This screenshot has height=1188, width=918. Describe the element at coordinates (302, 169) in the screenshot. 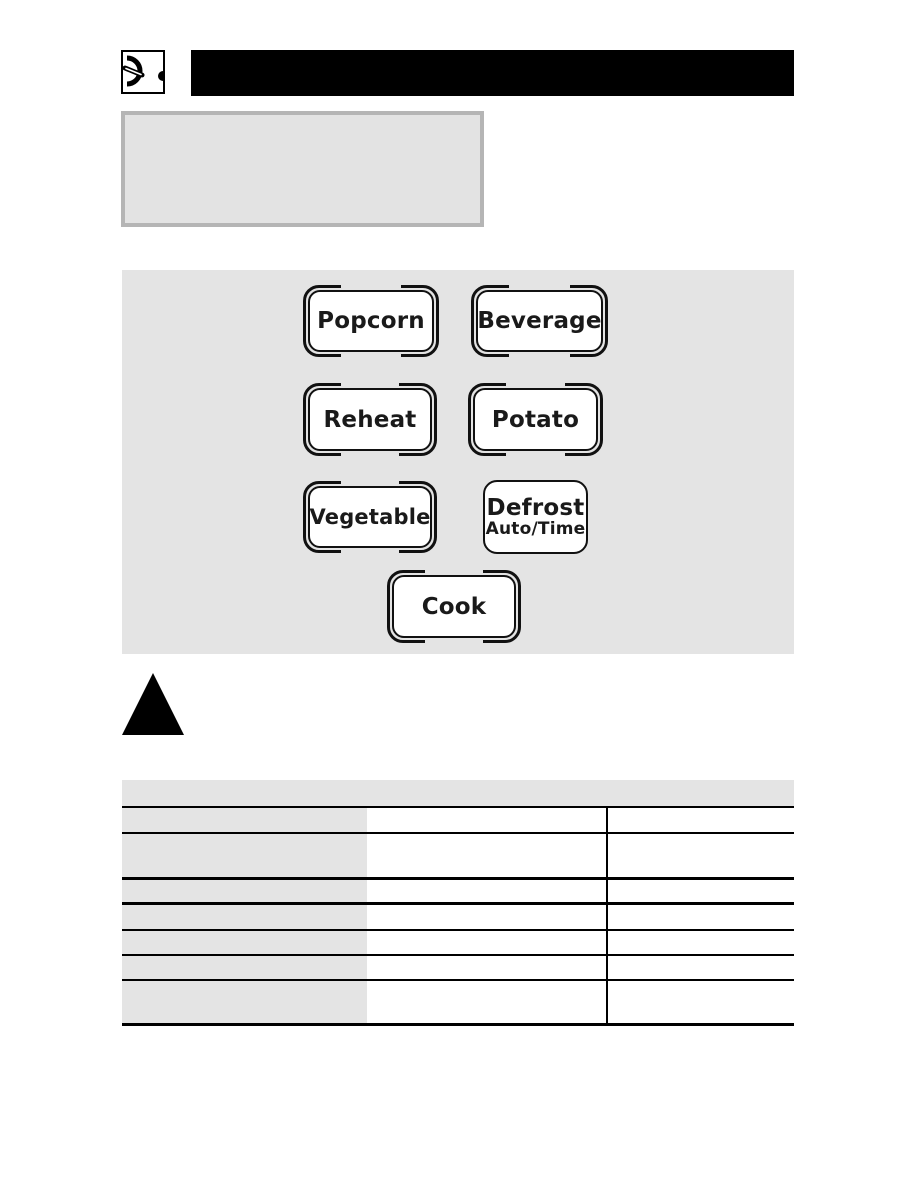

I see `note-box` at that location.